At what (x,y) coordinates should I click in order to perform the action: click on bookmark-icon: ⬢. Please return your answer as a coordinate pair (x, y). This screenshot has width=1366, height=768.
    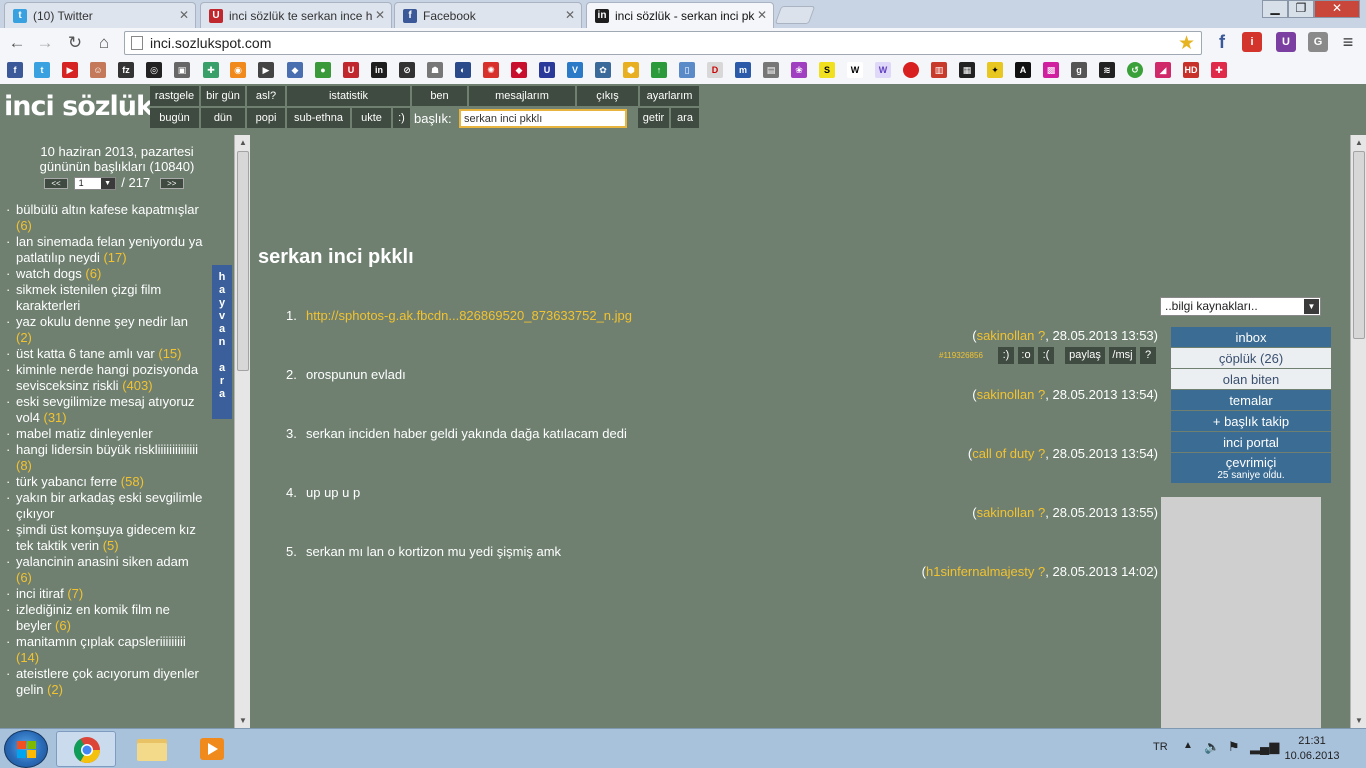
    Looking at the image, I should click on (631, 70).